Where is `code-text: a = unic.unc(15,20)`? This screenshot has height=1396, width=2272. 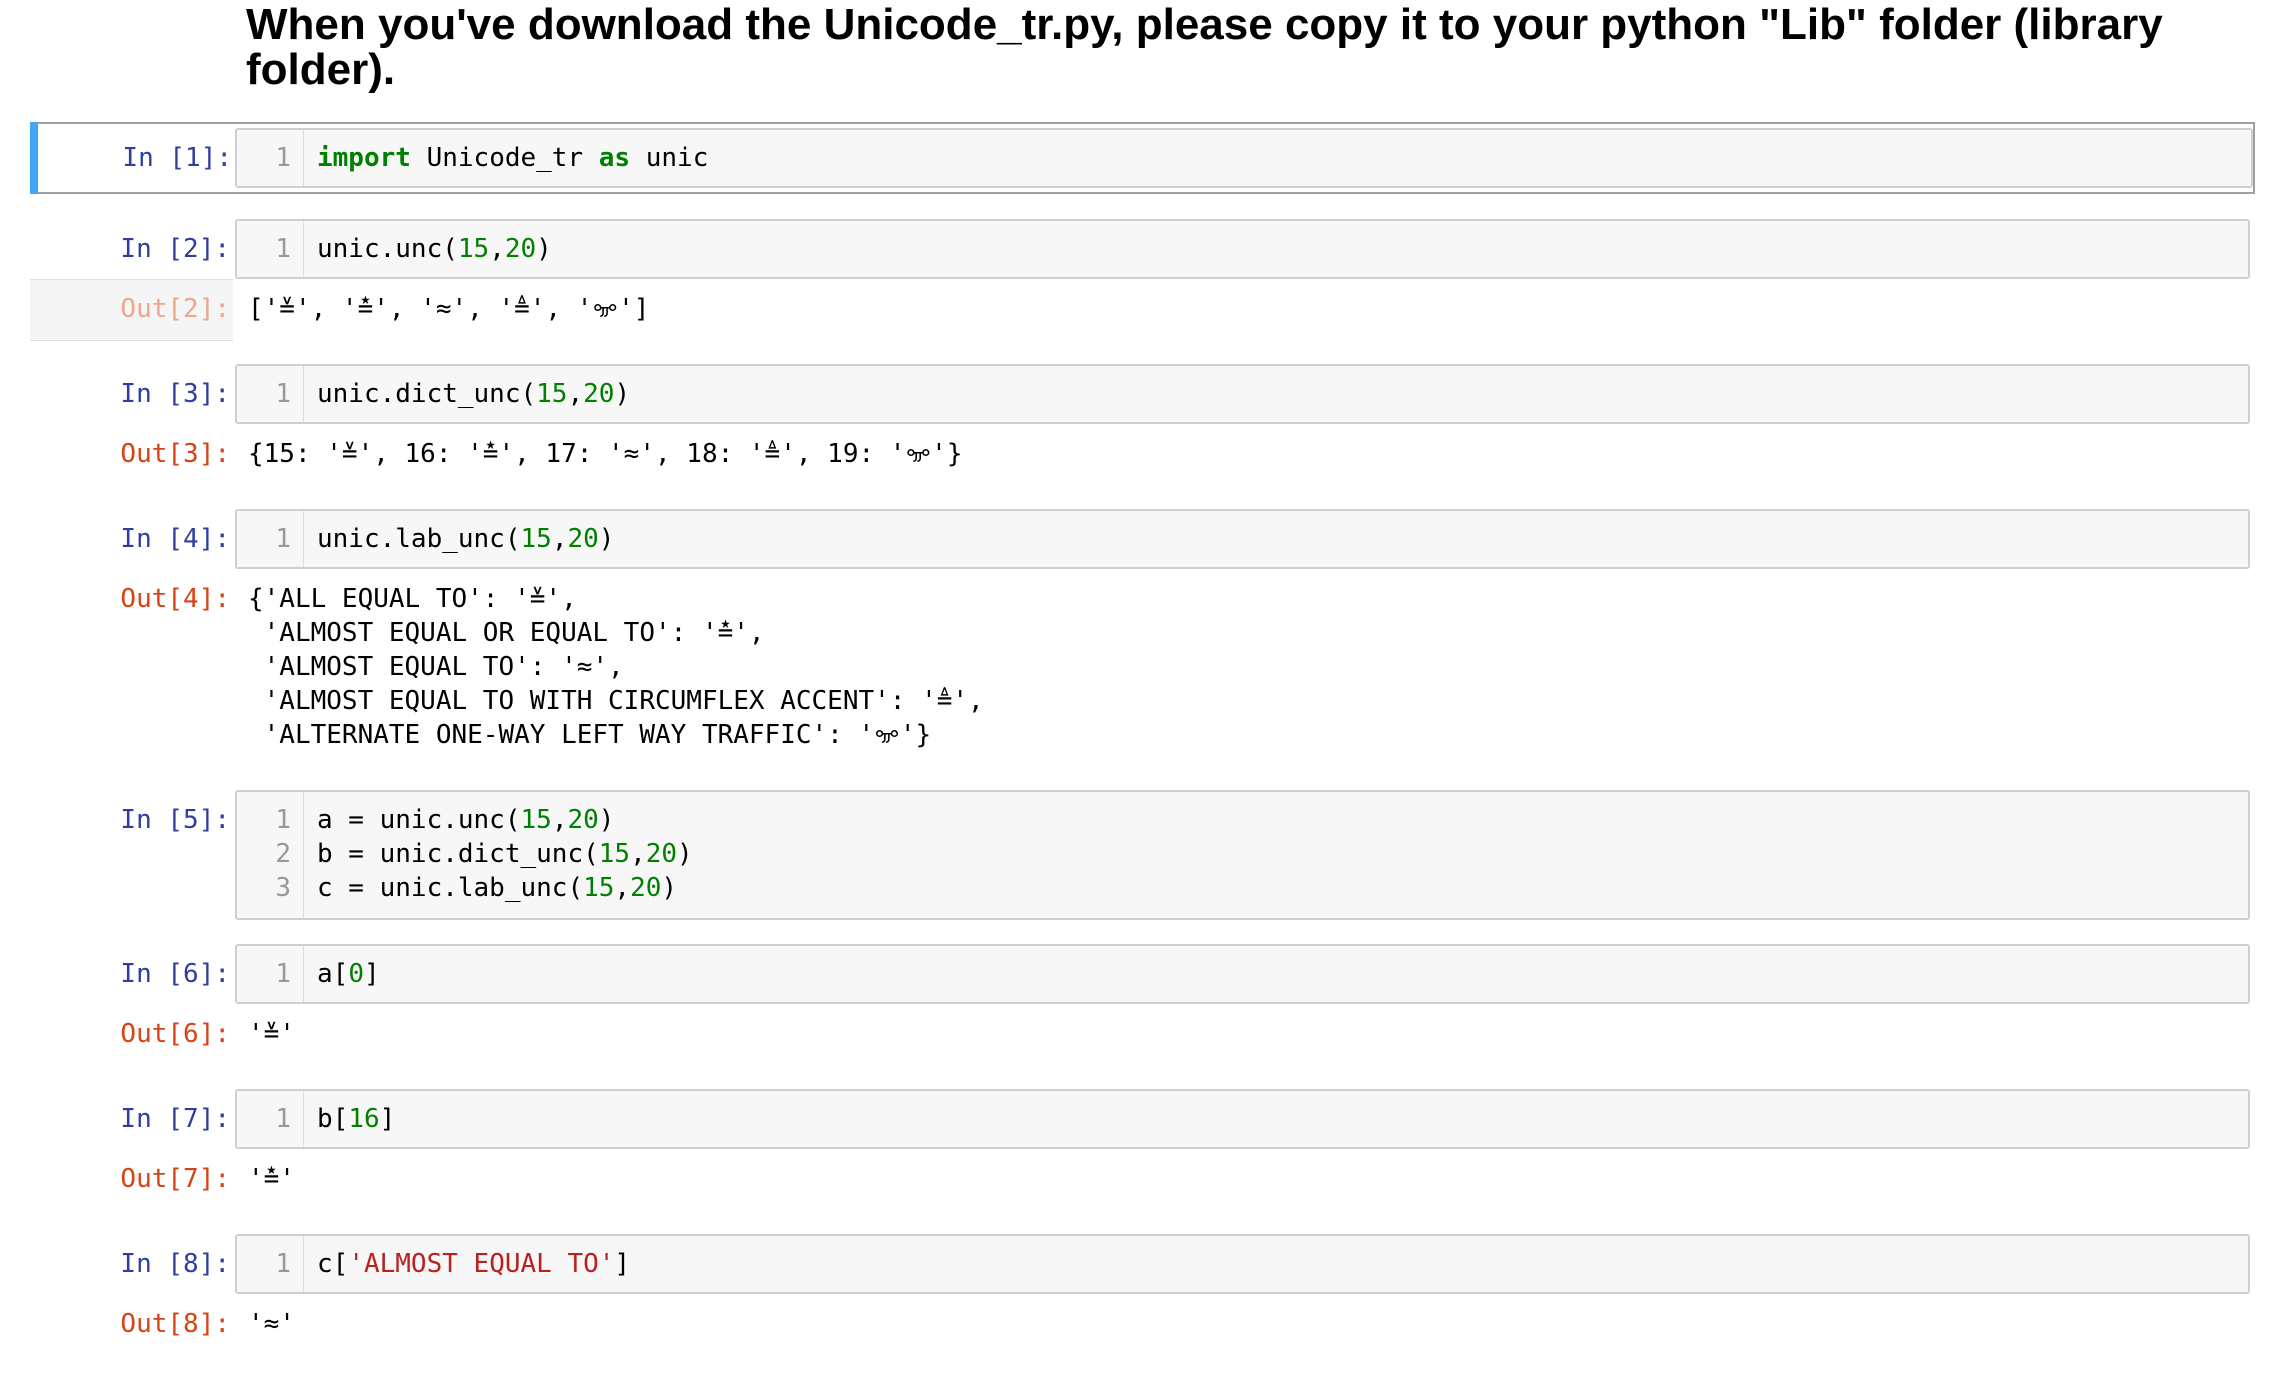 code-text: a = unic.unc(15,20) is located at coordinates (465, 820).